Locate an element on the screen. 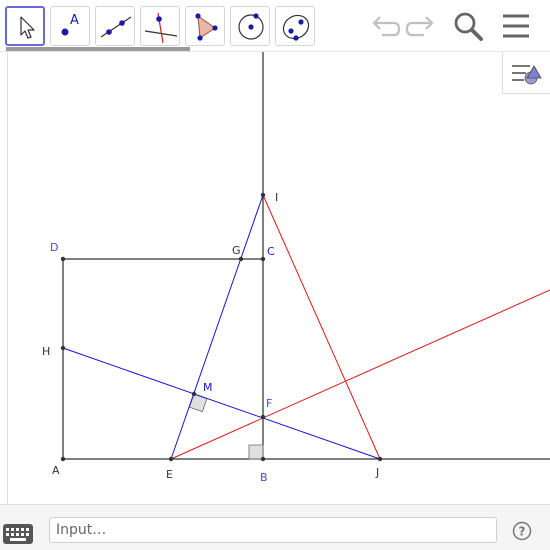  line-tool is located at coordinates (115, 26).